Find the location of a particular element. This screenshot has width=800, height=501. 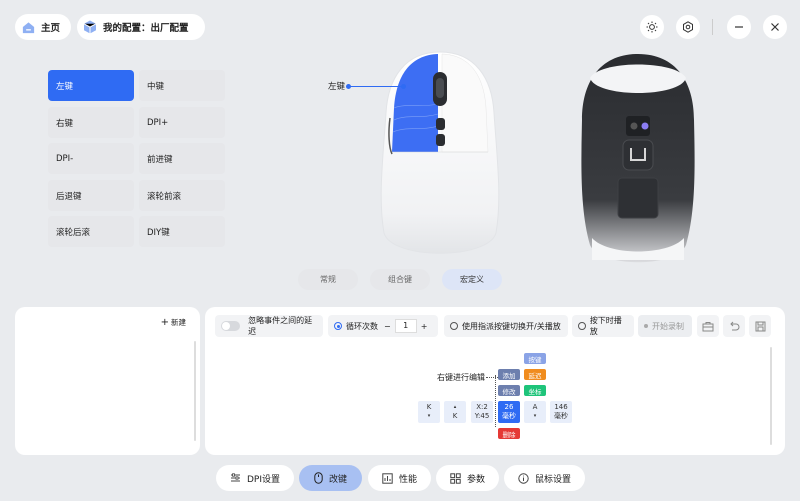

settings-button is located at coordinates (688, 27).